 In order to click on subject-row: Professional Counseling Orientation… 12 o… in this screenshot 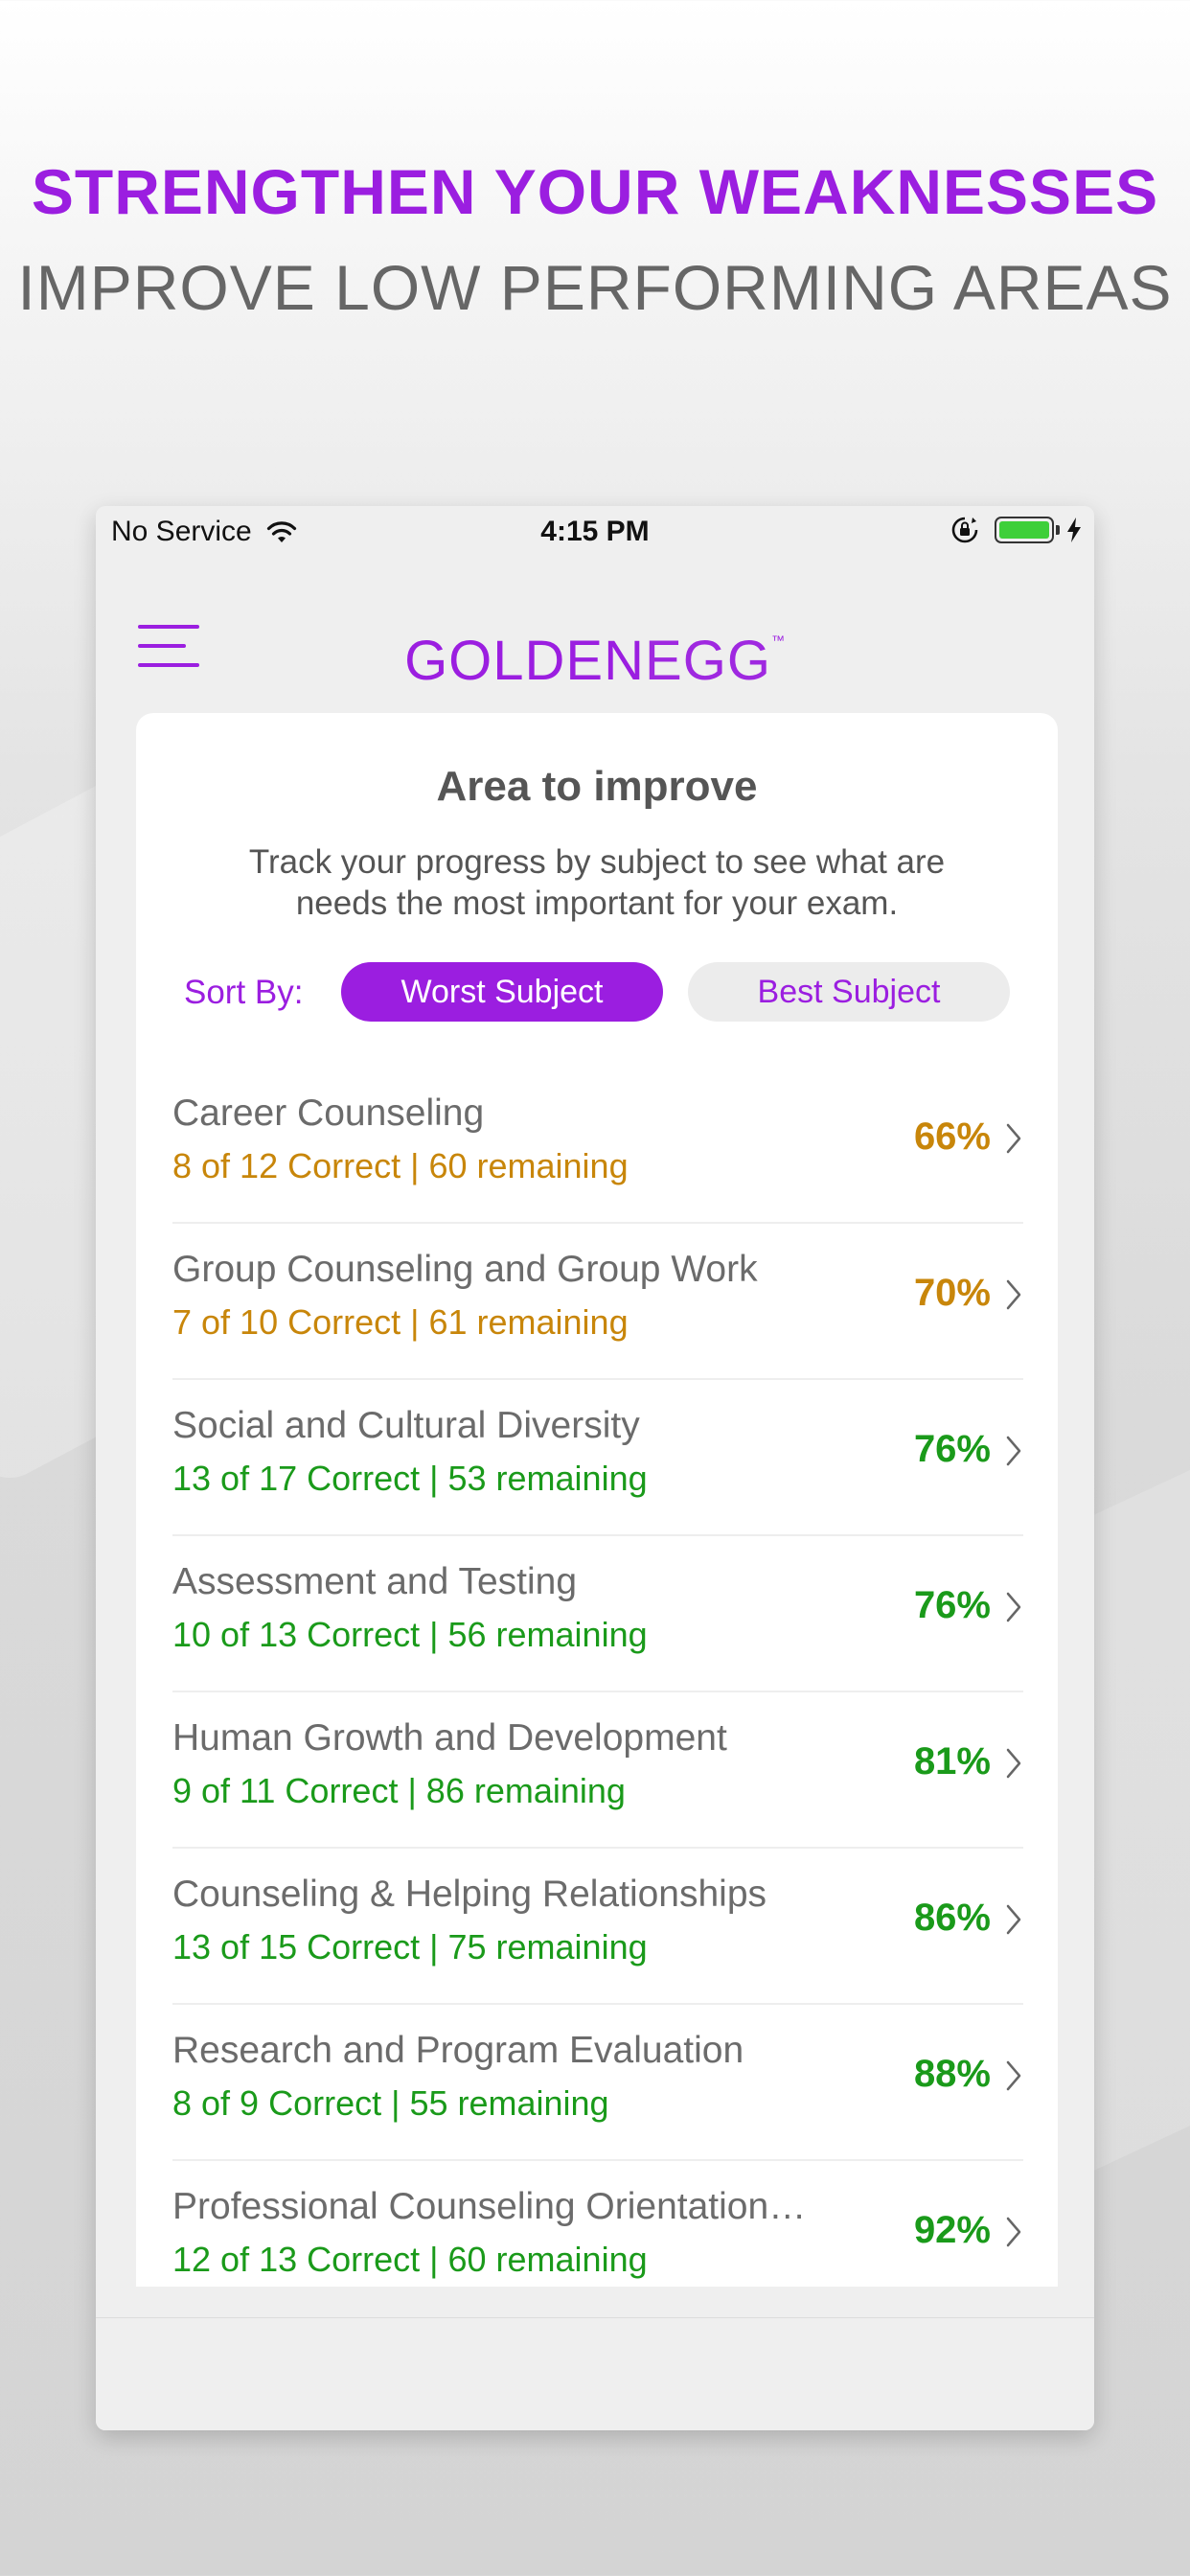, I will do `click(598, 2224)`.